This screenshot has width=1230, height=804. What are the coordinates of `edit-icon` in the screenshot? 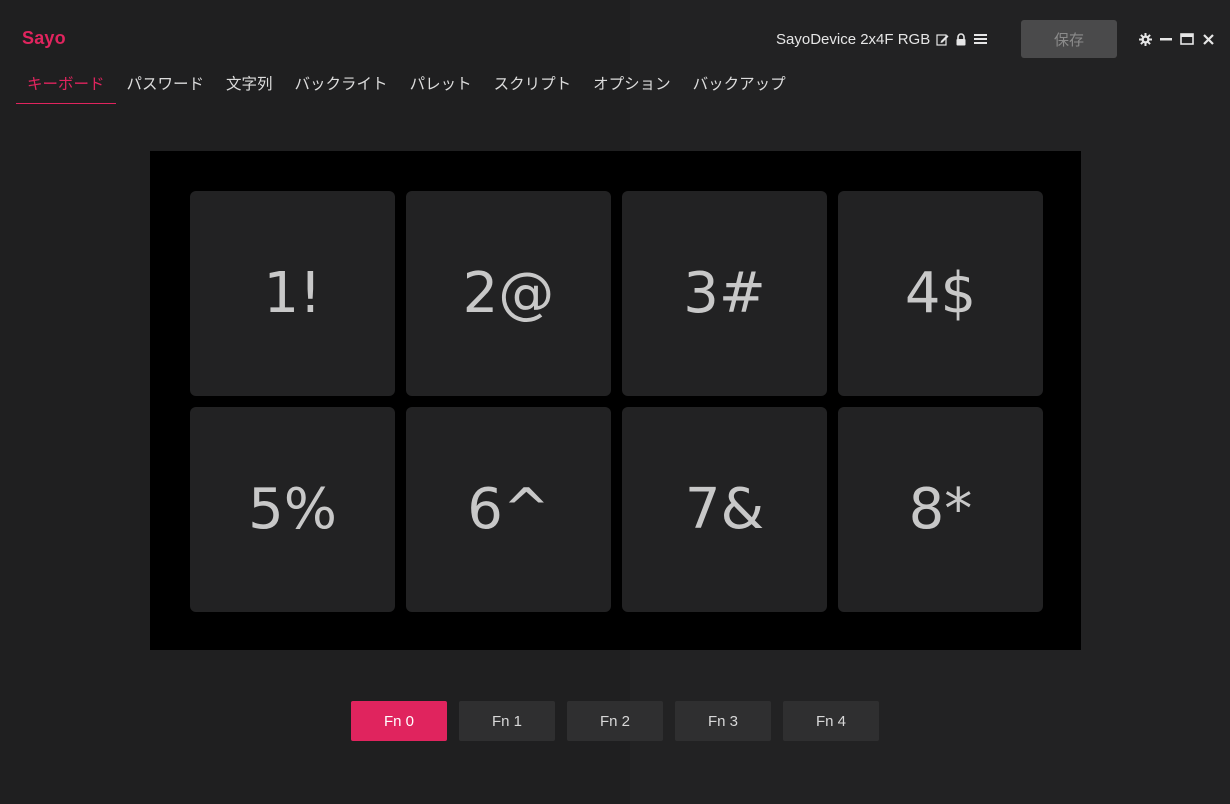 It's located at (942, 39).